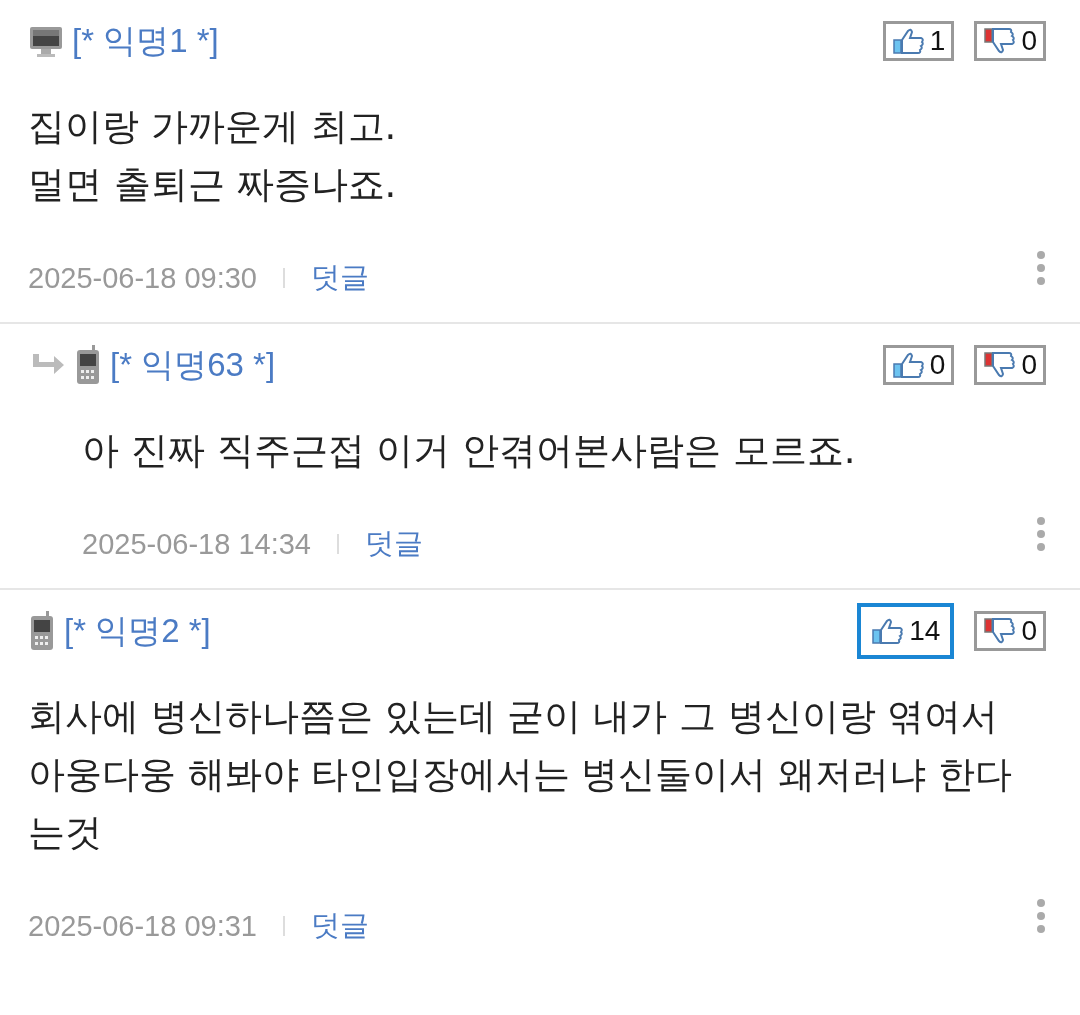 The height and width of the screenshot is (1015, 1080). I want to click on like-button: 1, so click(918, 41).